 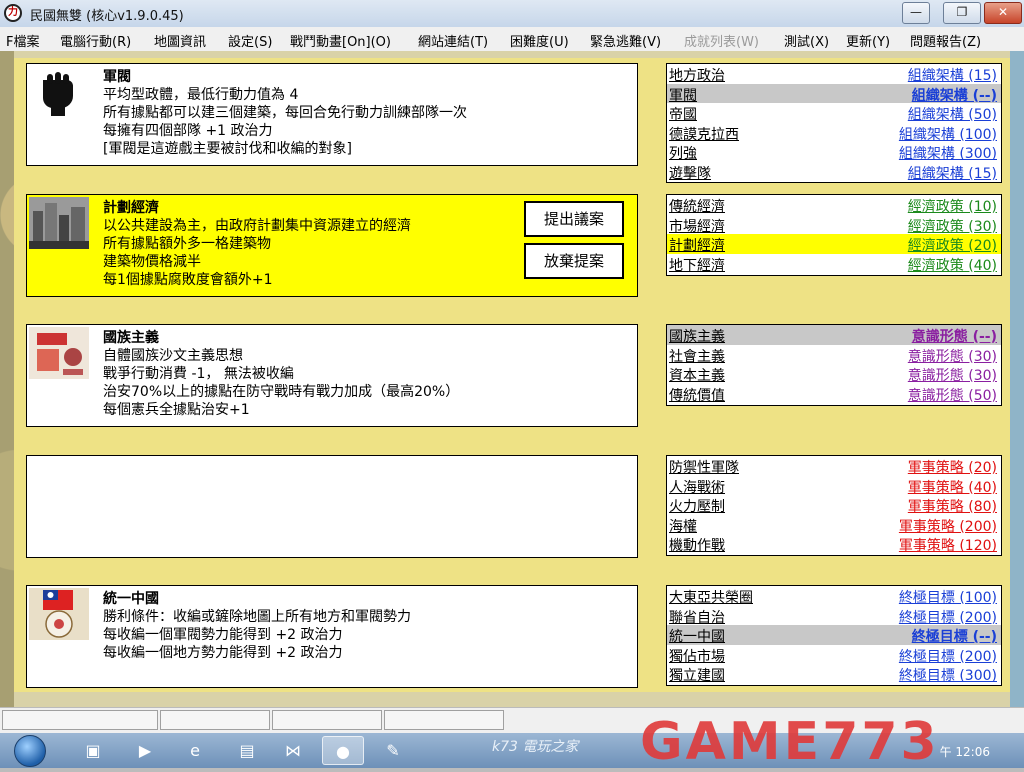 What do you see at coordinates (834, 616) in the screenshot?
I see `list-item: 聯省自治 終極目標 (200)` at bounding box center [834, 616].